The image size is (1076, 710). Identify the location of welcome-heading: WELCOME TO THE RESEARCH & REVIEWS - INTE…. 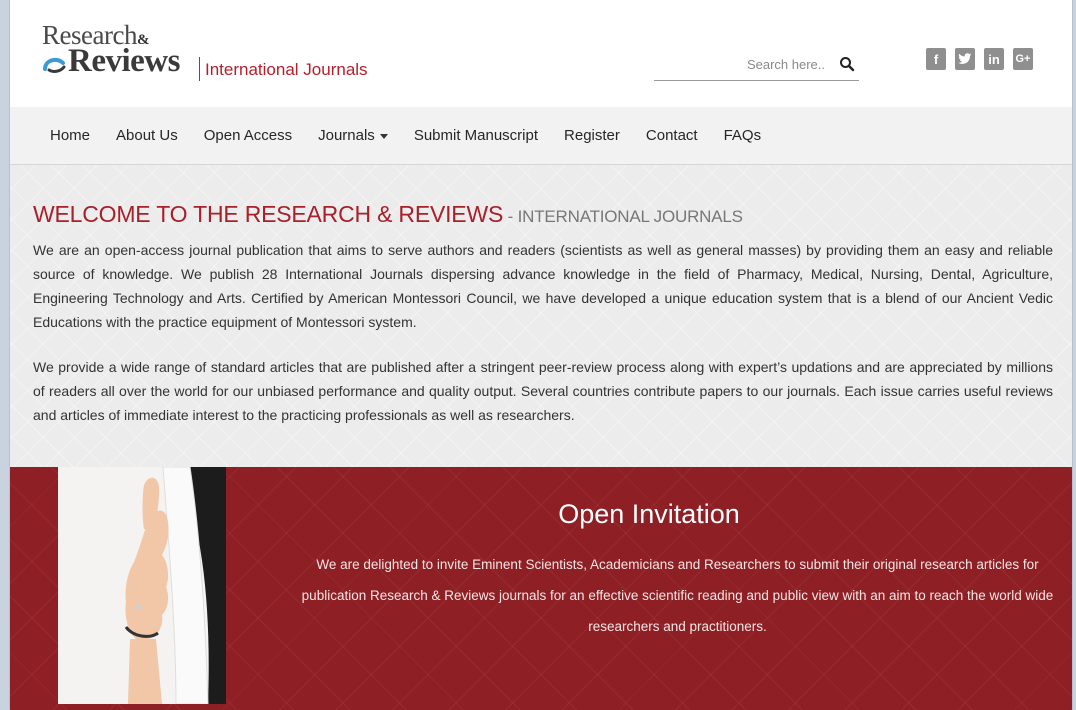
(388, 214).